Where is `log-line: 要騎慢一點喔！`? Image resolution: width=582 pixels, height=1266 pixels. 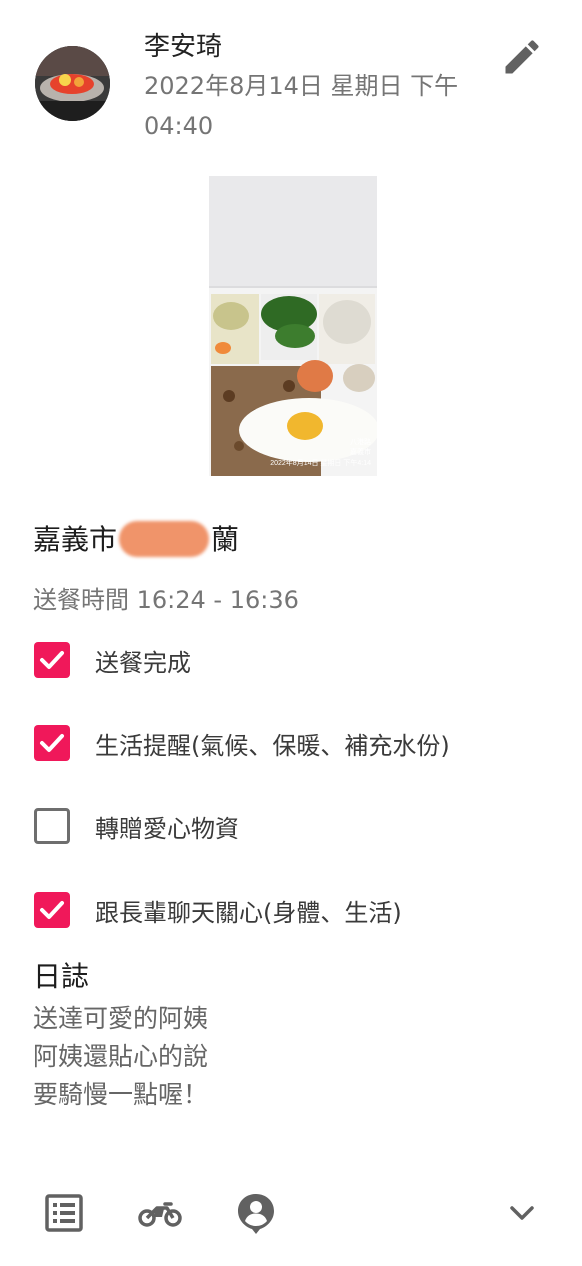 log-line: 要騎慢一點喔！ is located at coordinates (121, 1094).